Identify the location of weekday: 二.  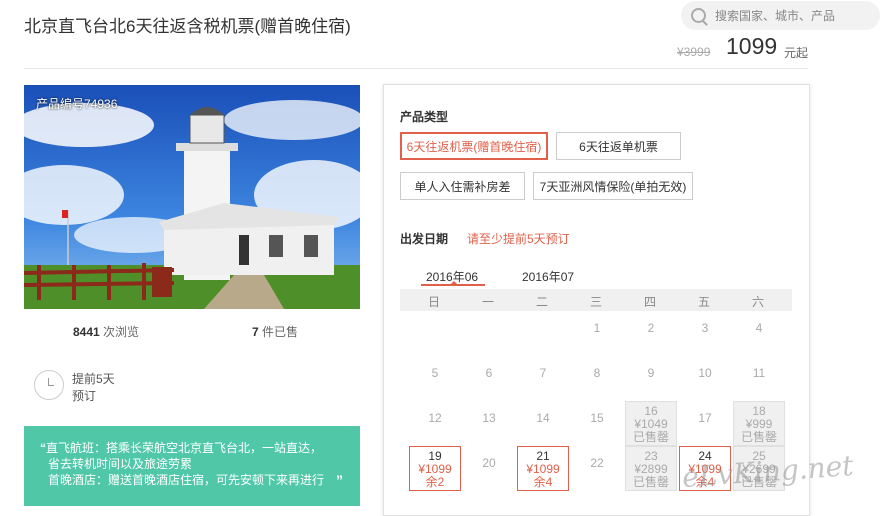
(541, 302).